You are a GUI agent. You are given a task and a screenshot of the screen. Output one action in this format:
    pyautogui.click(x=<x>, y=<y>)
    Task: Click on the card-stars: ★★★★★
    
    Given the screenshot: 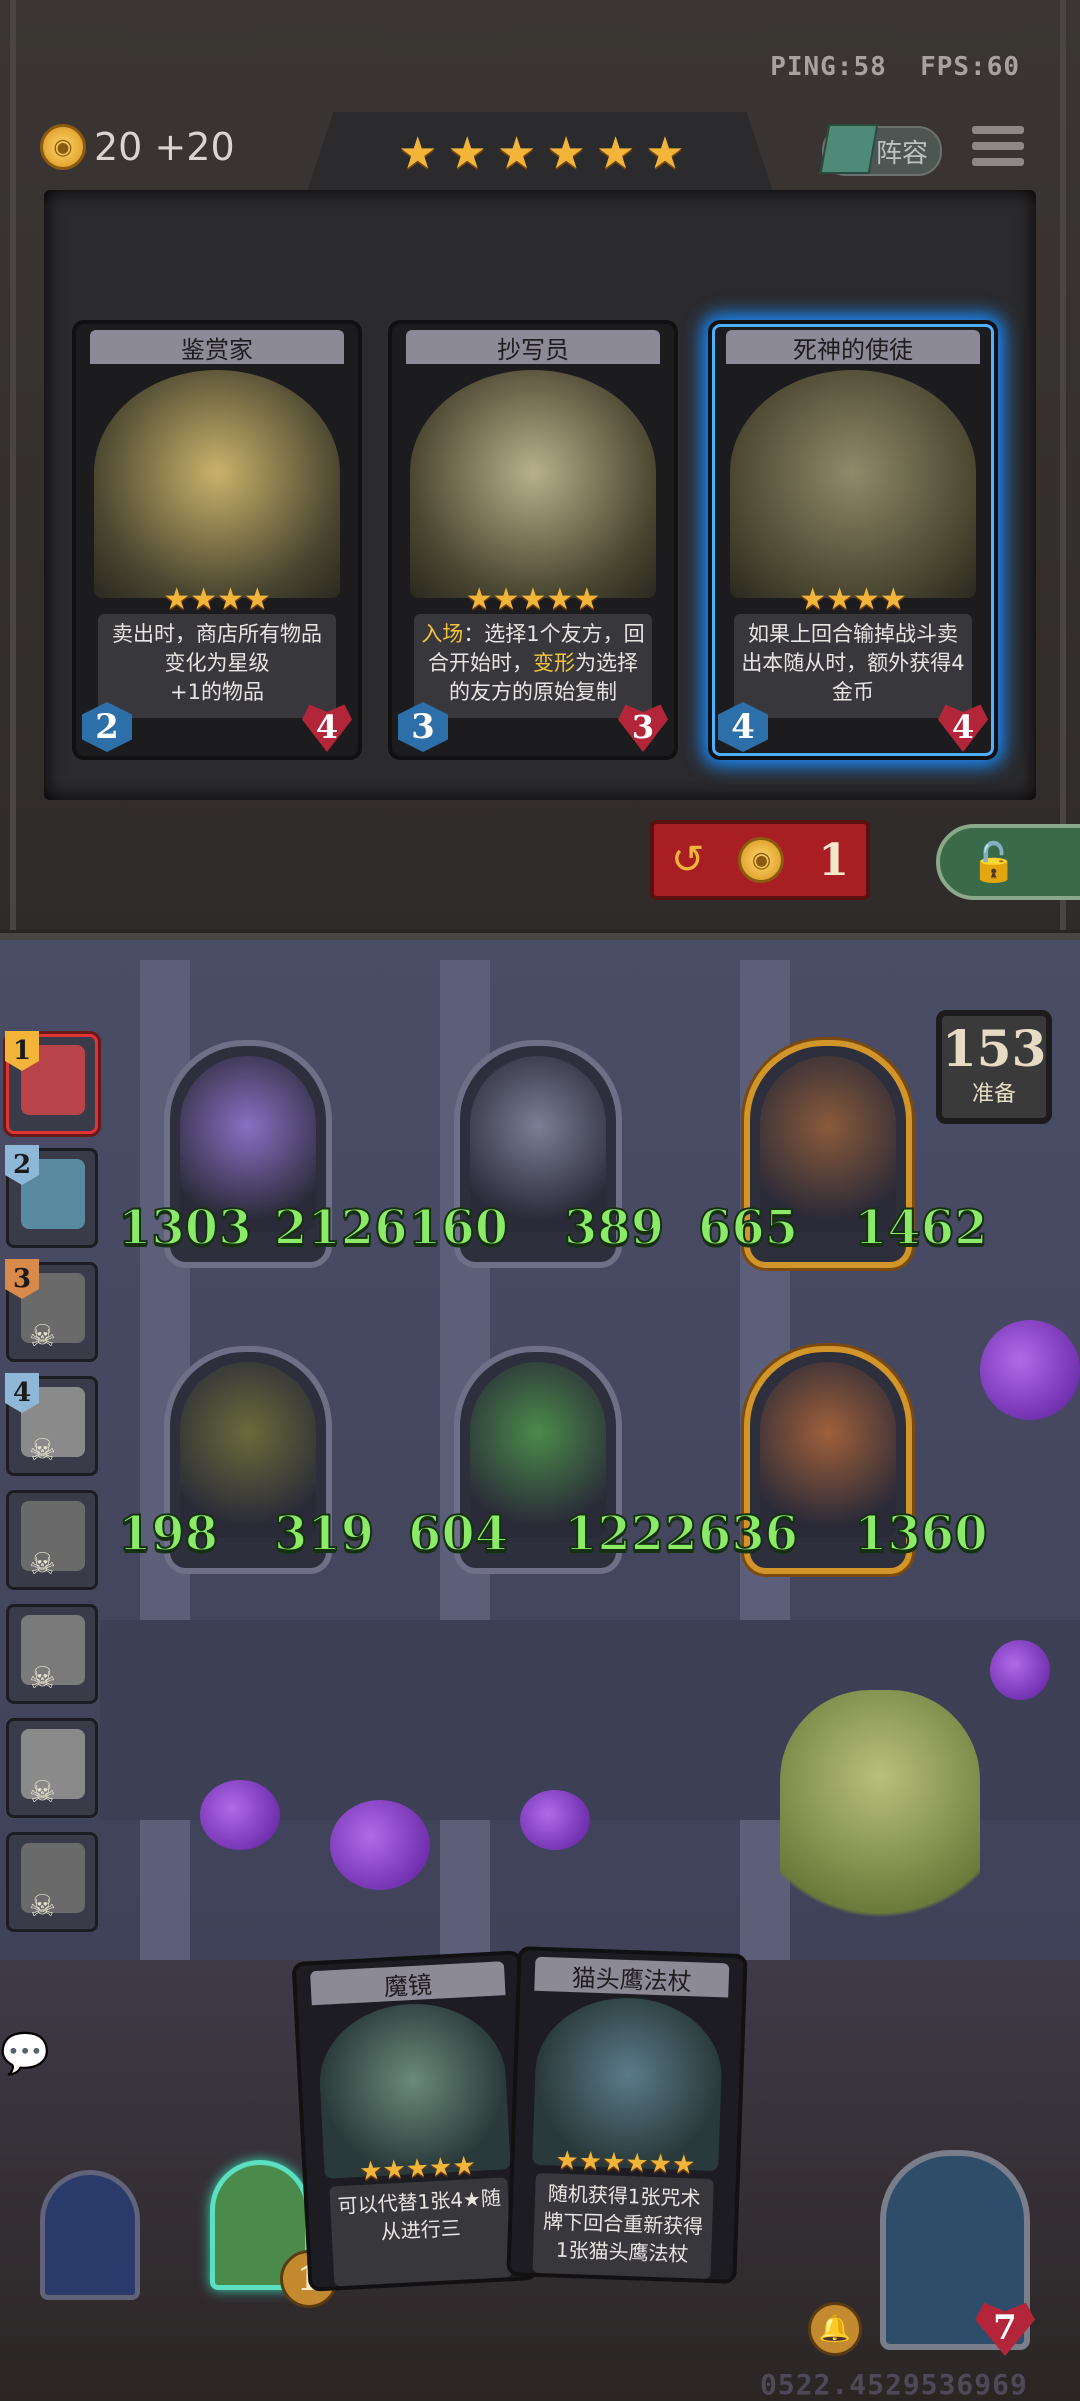 What is the action you would take?
    pyautogui.click(x=533, y=599)
    